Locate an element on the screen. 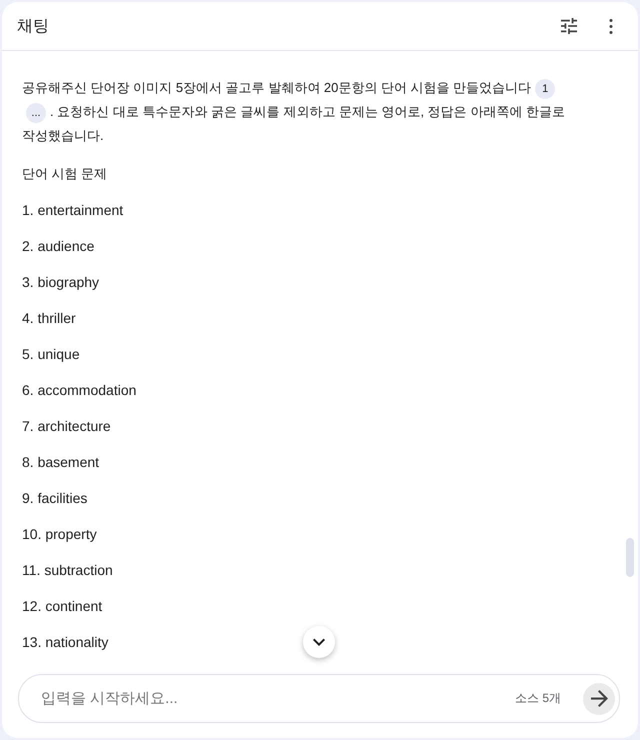 The image size is (640, 740). quiz-item: 11. subtraction is located at coordinates (67, 570).